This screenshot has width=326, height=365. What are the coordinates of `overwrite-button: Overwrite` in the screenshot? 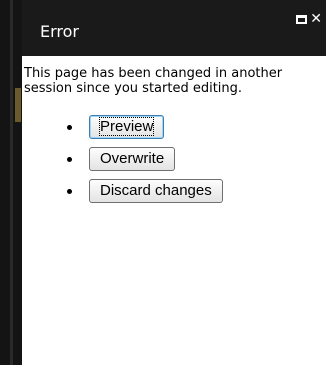 It's located at (132, 159).